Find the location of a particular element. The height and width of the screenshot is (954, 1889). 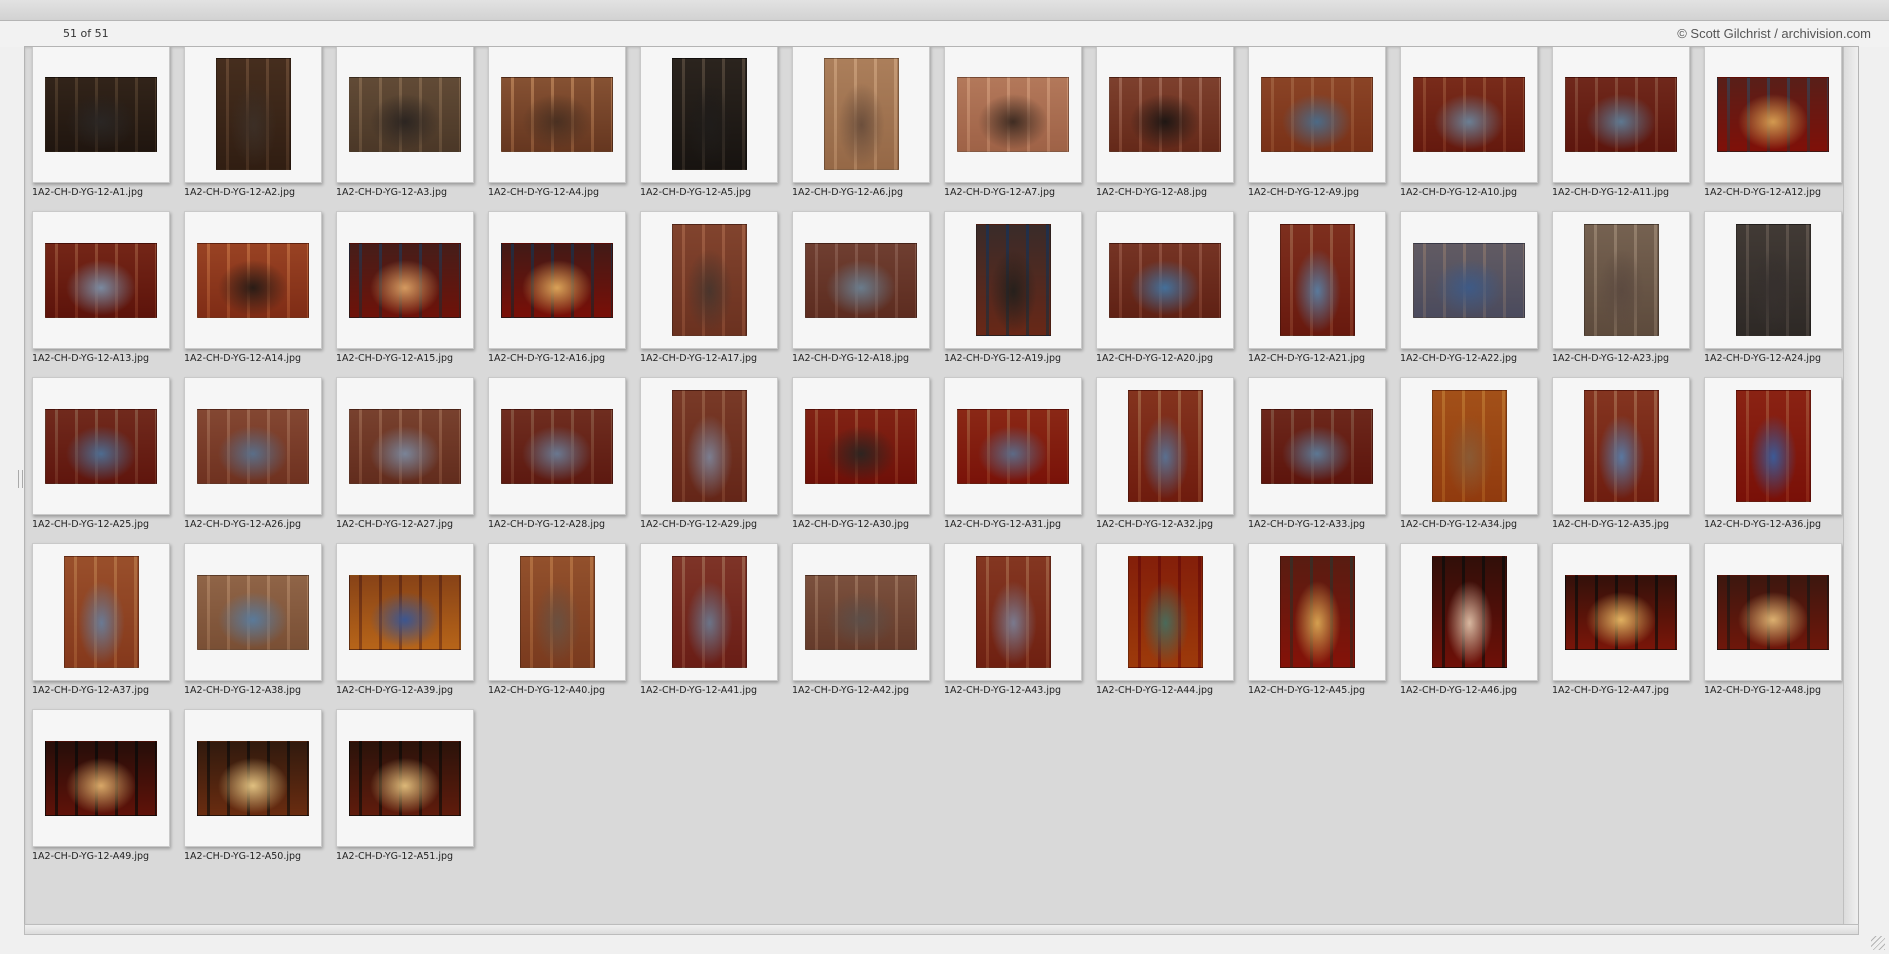

thumbnail-item: 1A2-CH-D-YG-12-A31.jpg is located at coordinates (1020, 460).